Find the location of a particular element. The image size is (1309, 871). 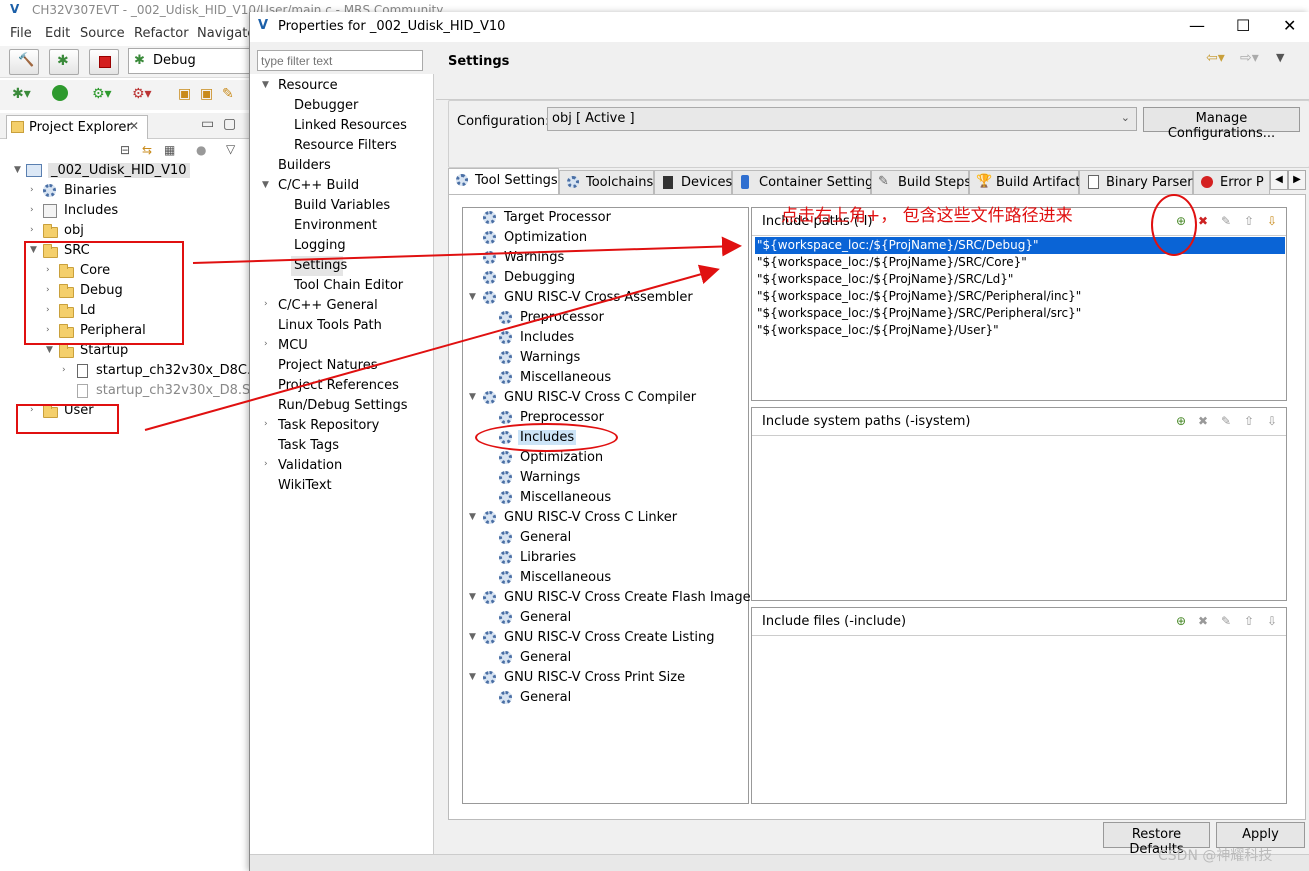

watermark: CSDN @神耀科技 is located at coordinates (1215, 856).